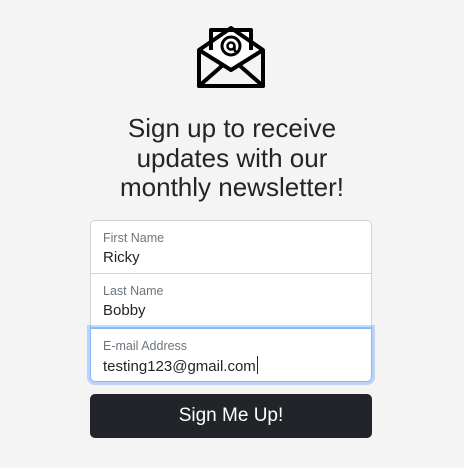 The image size is (464, 468). I want to click on last-name-label: Last Name, so click(133, 291).